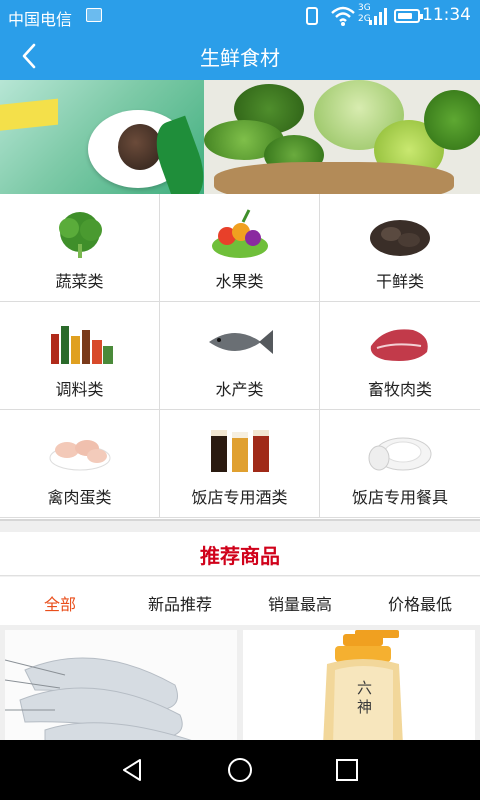 The width and height of the screenshot is (480, 800). I want to click on leafy-vegetable-icon, so click(80, 235).